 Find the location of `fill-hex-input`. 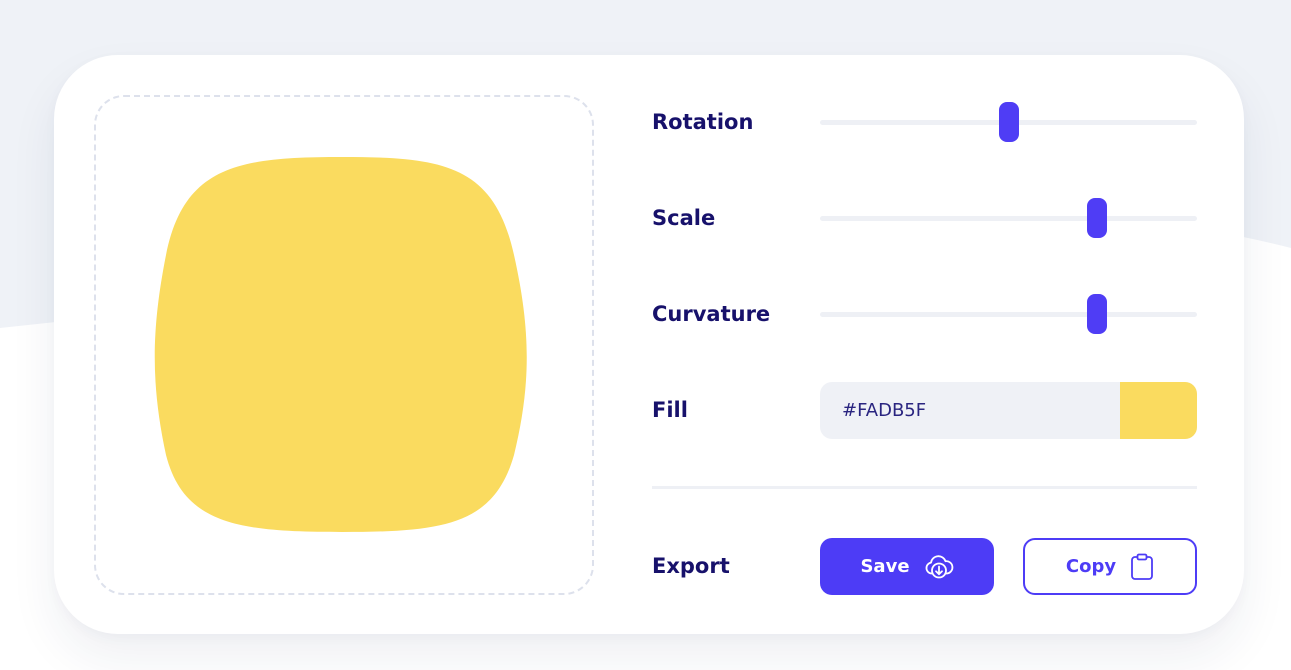

fill-hex-input is located at coordinates (970, 410).